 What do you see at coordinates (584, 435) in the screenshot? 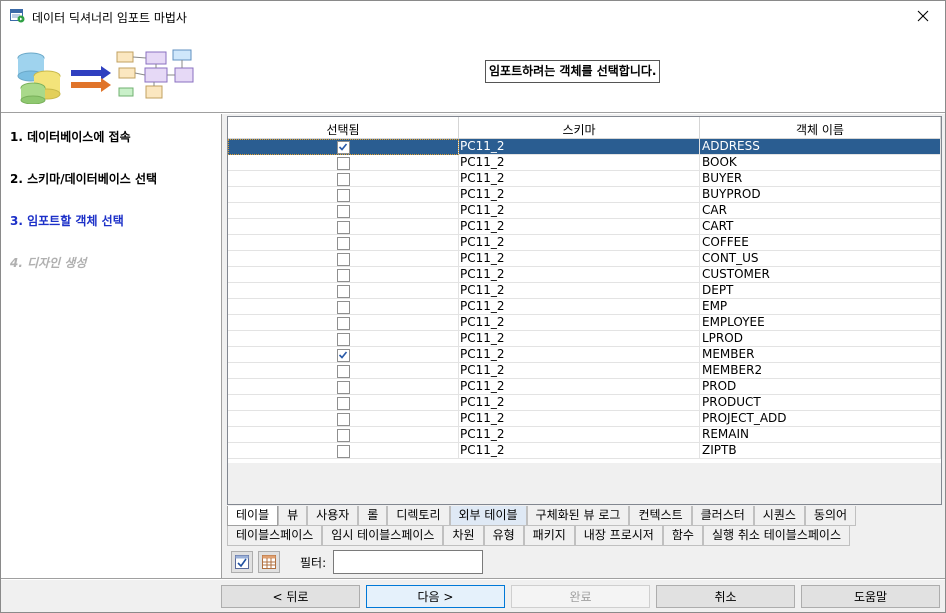
I see `table-row: PC11_2 REMAIN` at bounding box center [584, 435].